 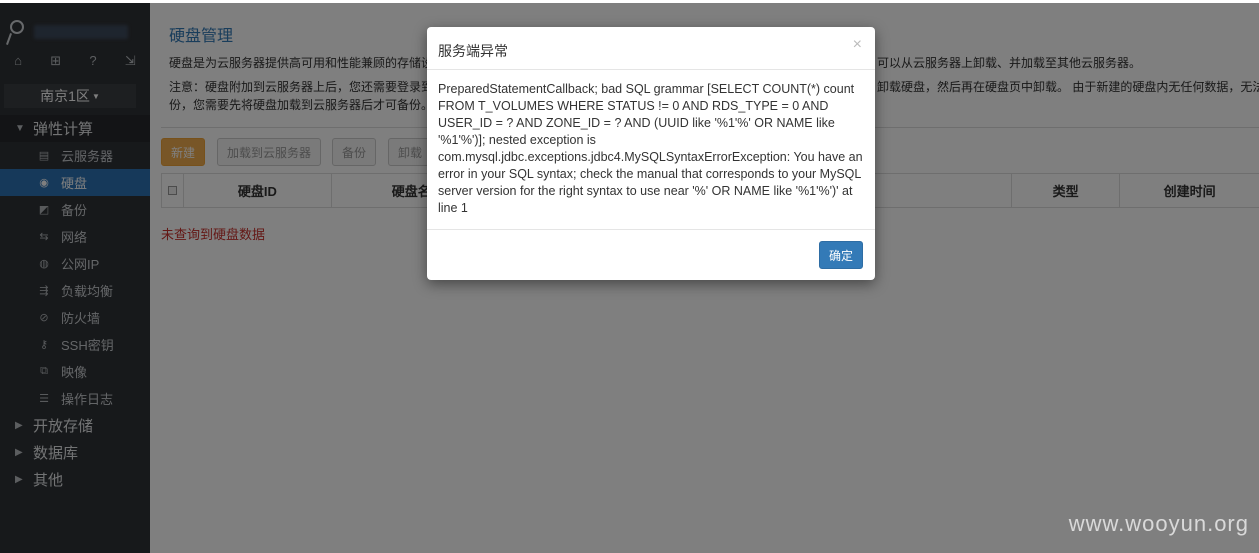 What do you see at coordinates (651, 48) in the screenshot?
I see `dialog-header: 服务端异常 ×` at bounding box center [651, 48].